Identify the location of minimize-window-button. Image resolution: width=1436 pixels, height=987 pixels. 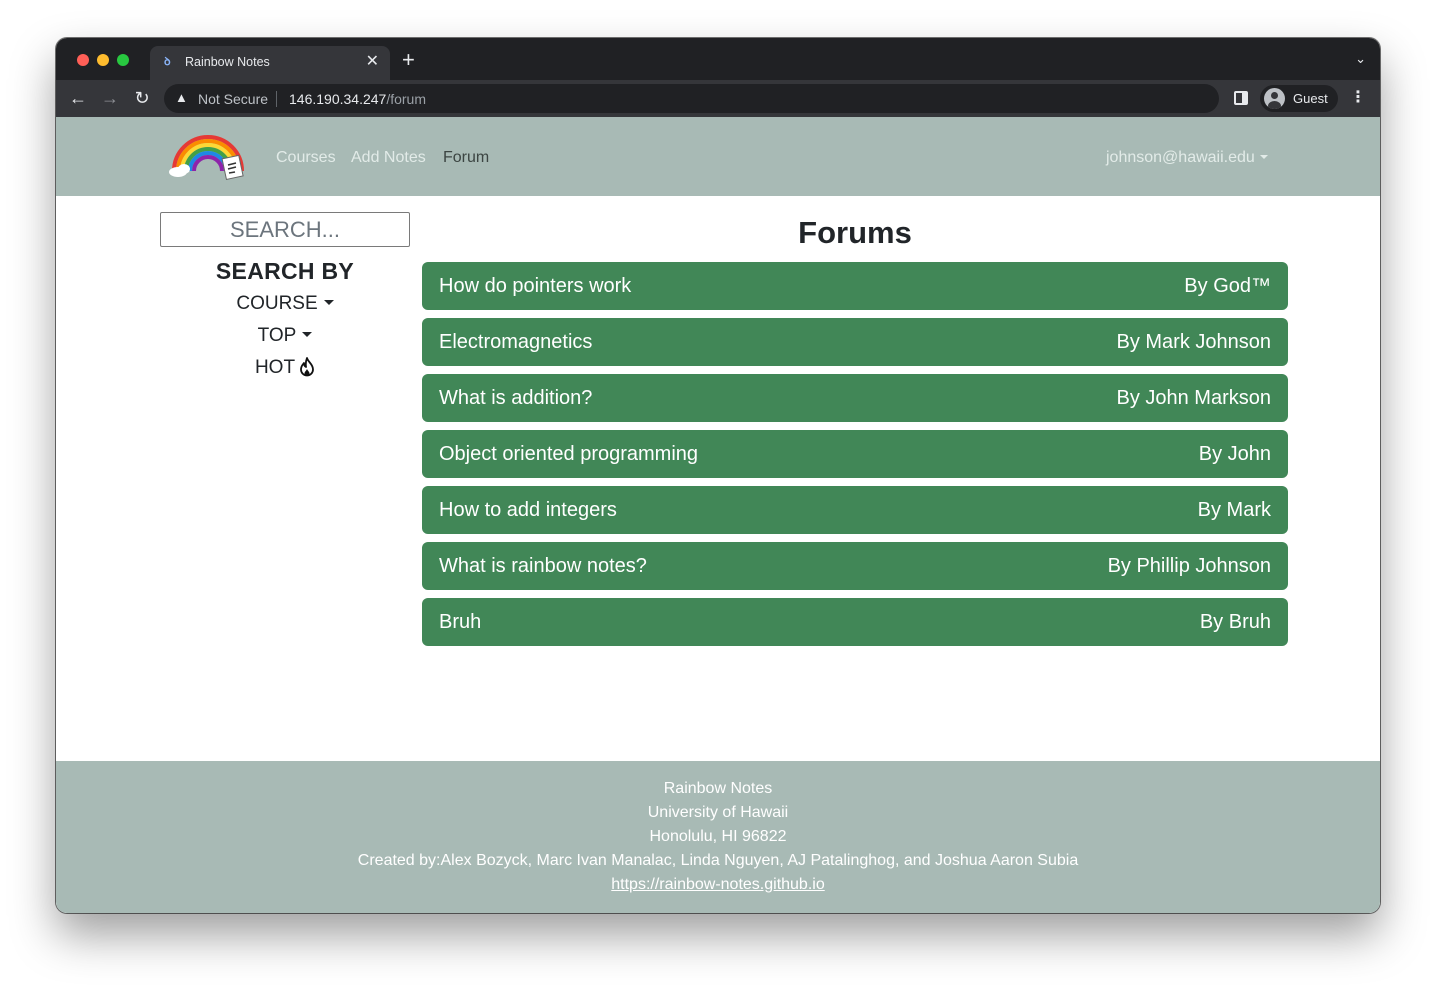
(103, 60).